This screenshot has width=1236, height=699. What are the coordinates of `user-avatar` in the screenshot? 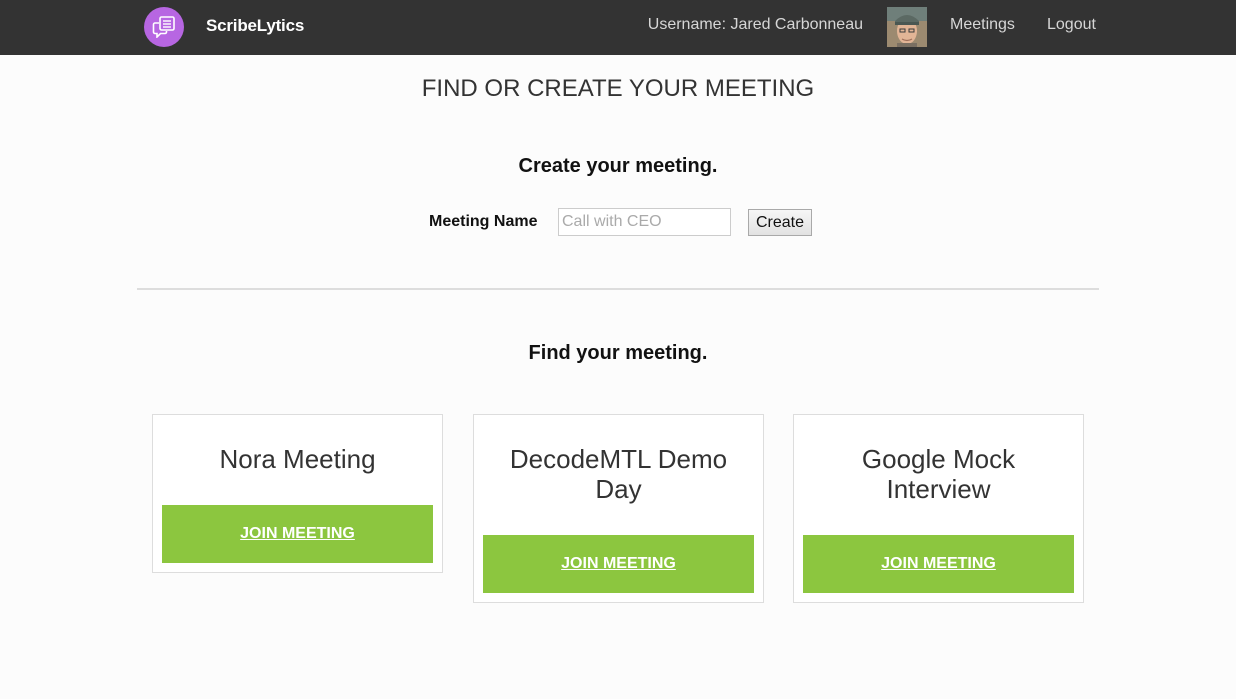 It's located at (907, 27).